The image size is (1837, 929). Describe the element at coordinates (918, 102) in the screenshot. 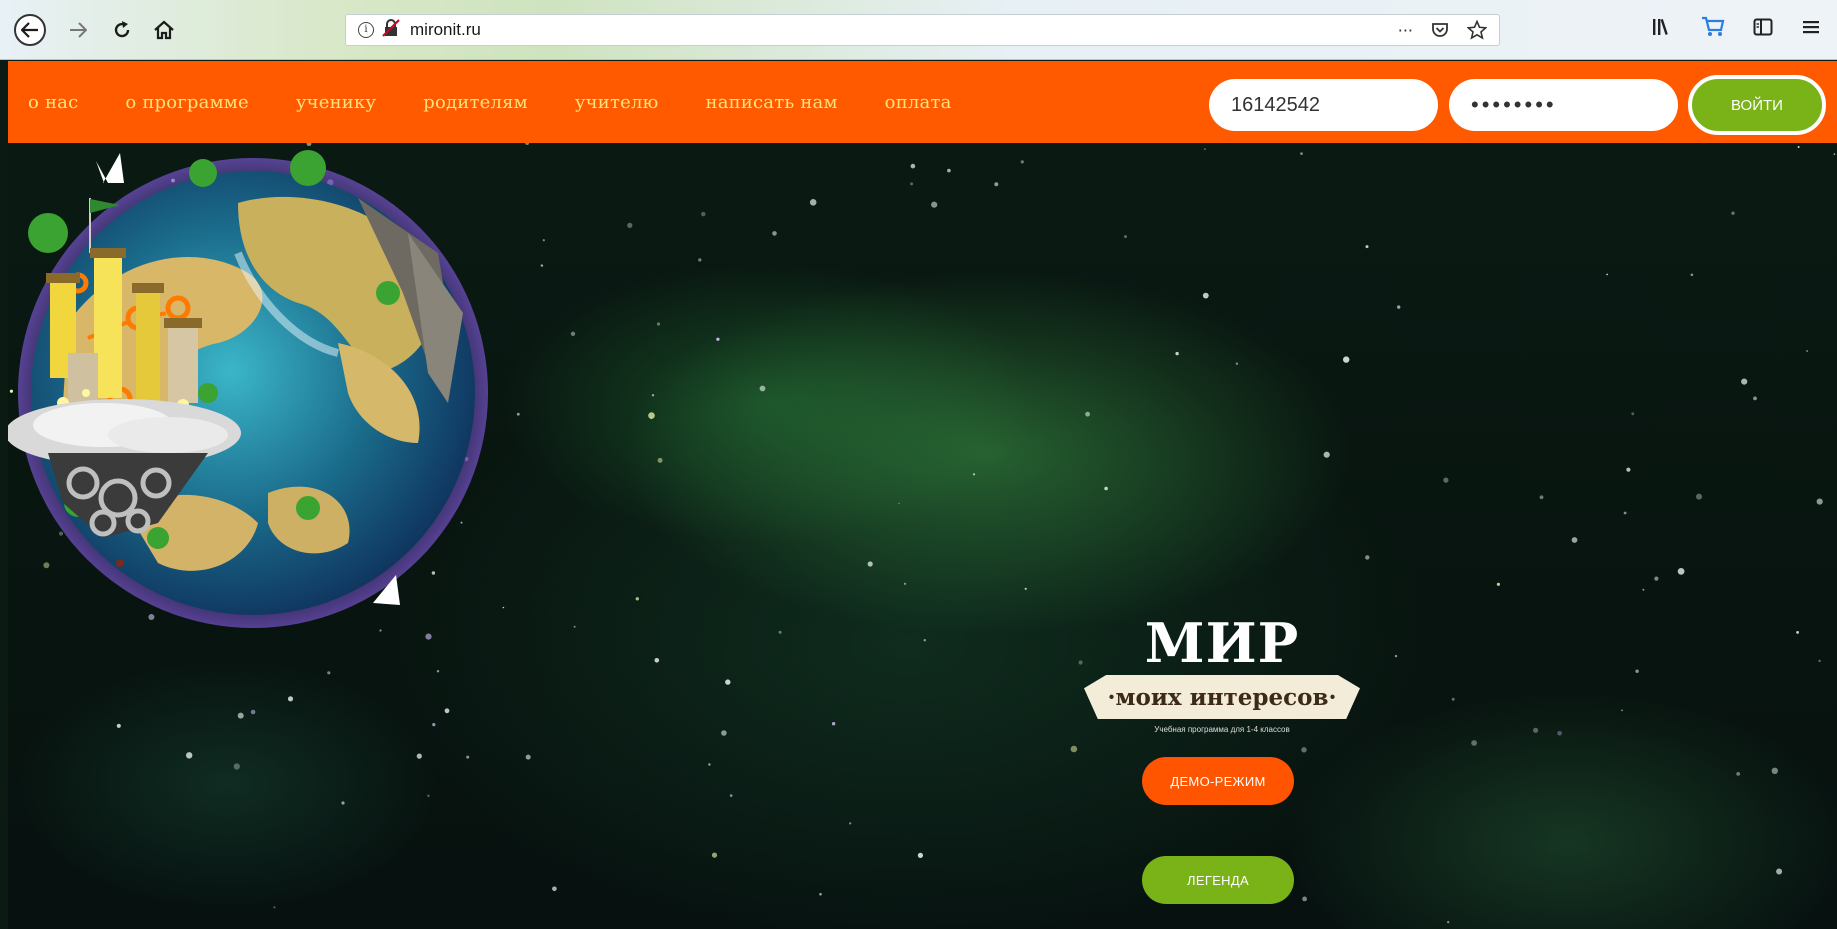

I see `nav-link-payment: оплата` at that location.